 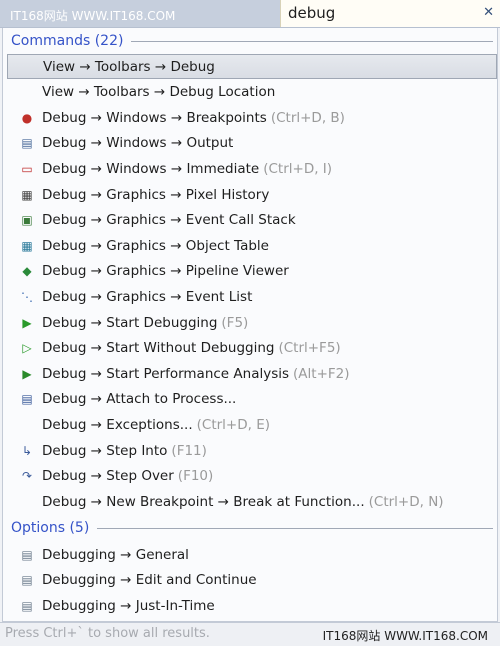 What do you see at coordinates (378, 13) in the screenshot?
I see `search-input` at bounding box center [378, 13].